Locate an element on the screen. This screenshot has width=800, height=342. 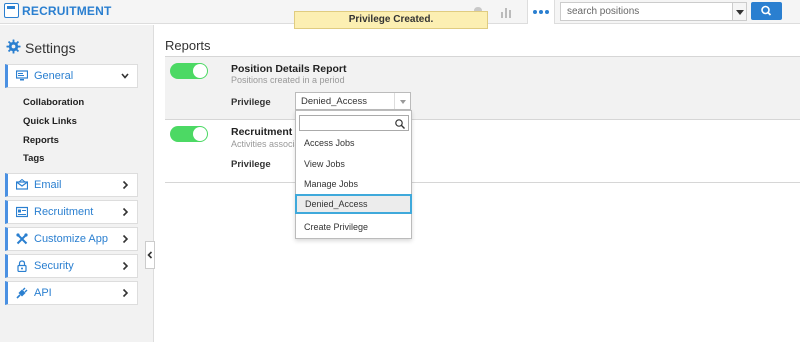
plug-icon is located at coordinates (22, 293).